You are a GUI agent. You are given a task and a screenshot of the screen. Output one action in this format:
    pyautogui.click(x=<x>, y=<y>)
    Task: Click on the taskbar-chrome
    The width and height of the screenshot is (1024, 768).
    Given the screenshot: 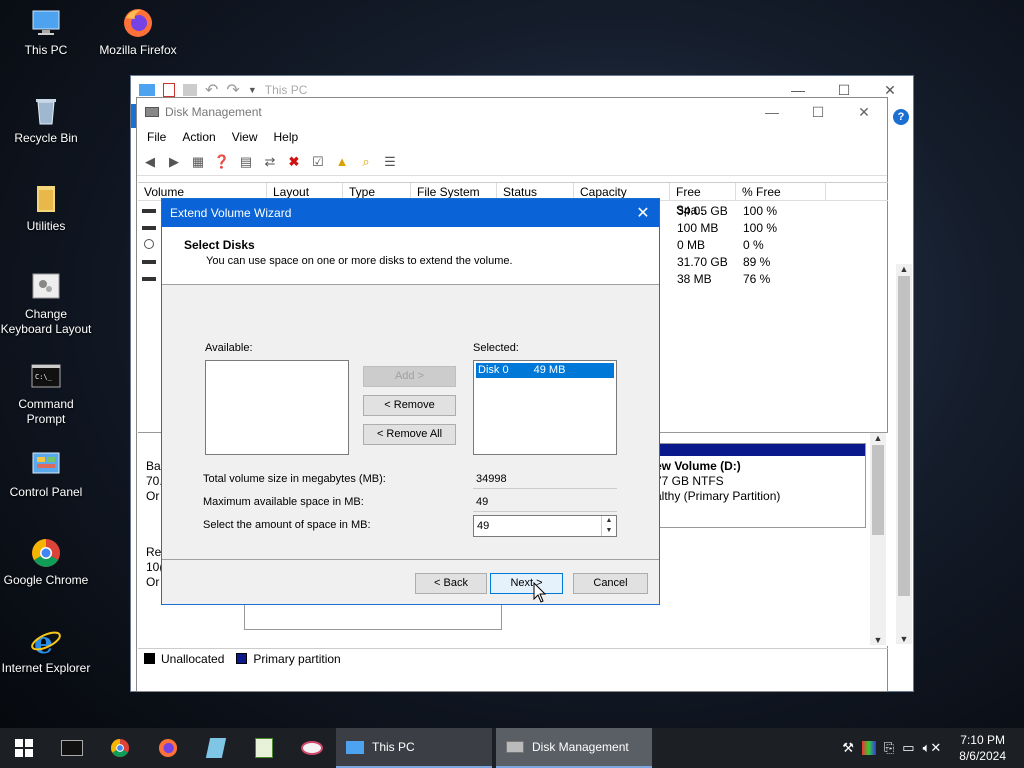 What is the action you would take?
    pyautogui.click(x=120, y=748)
    